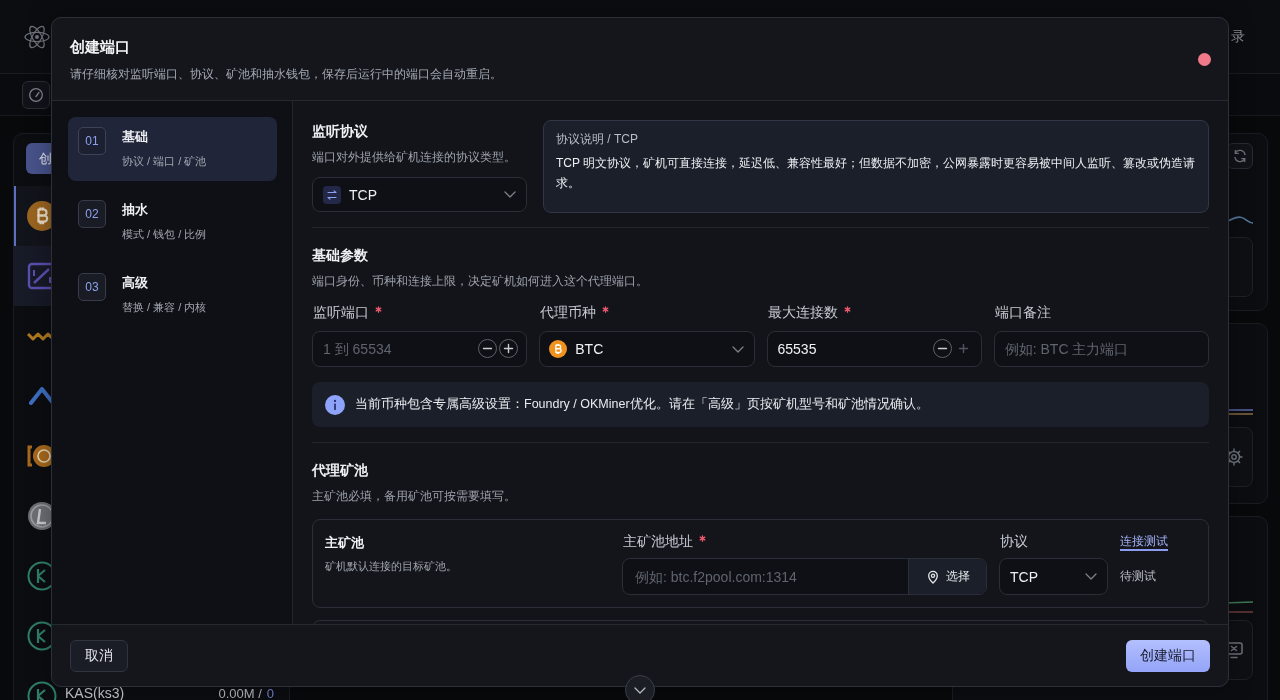  Describe the element at coordinates (1022, 312) in the screenshot. I see `field-label: 端口备注` at that location.